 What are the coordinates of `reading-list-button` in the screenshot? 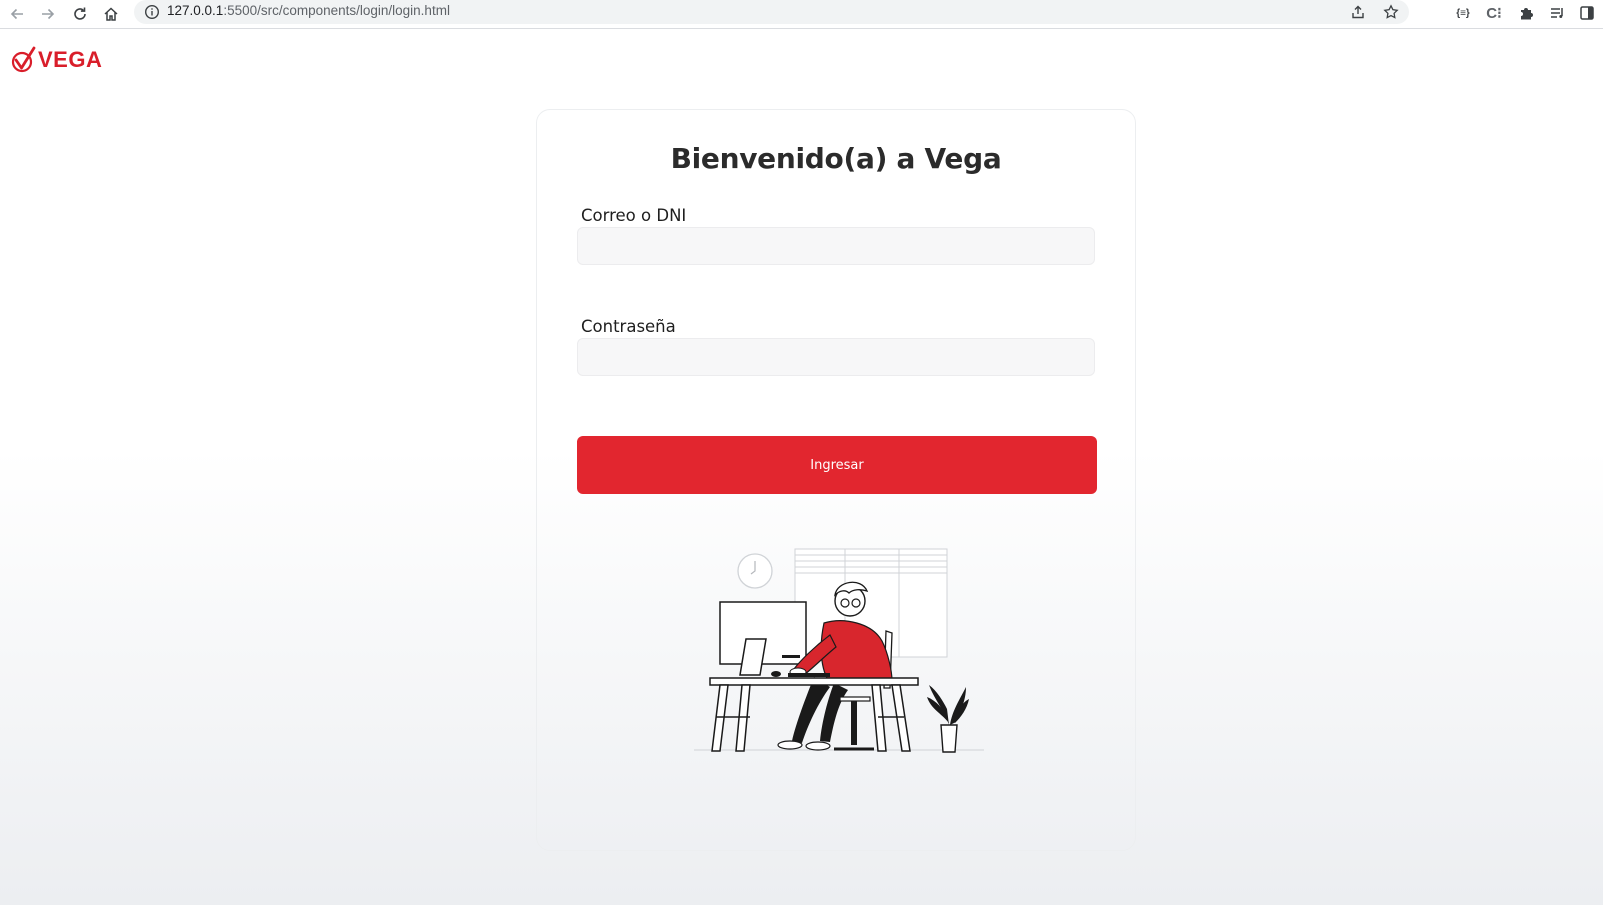 It's located at (1557, 13).